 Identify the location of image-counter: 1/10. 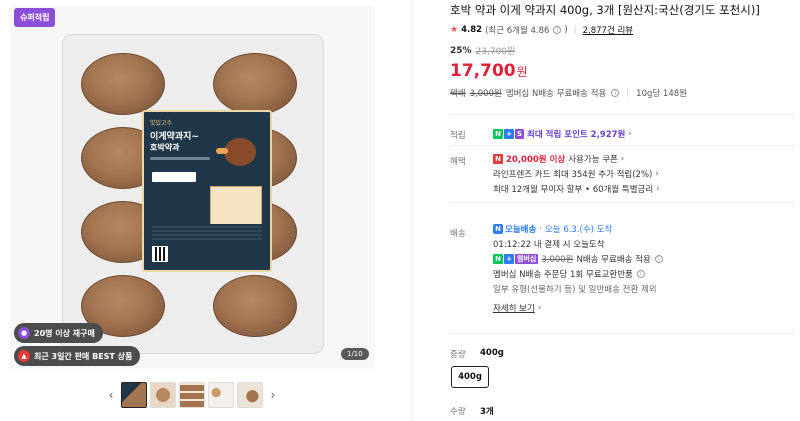
(355, 354).